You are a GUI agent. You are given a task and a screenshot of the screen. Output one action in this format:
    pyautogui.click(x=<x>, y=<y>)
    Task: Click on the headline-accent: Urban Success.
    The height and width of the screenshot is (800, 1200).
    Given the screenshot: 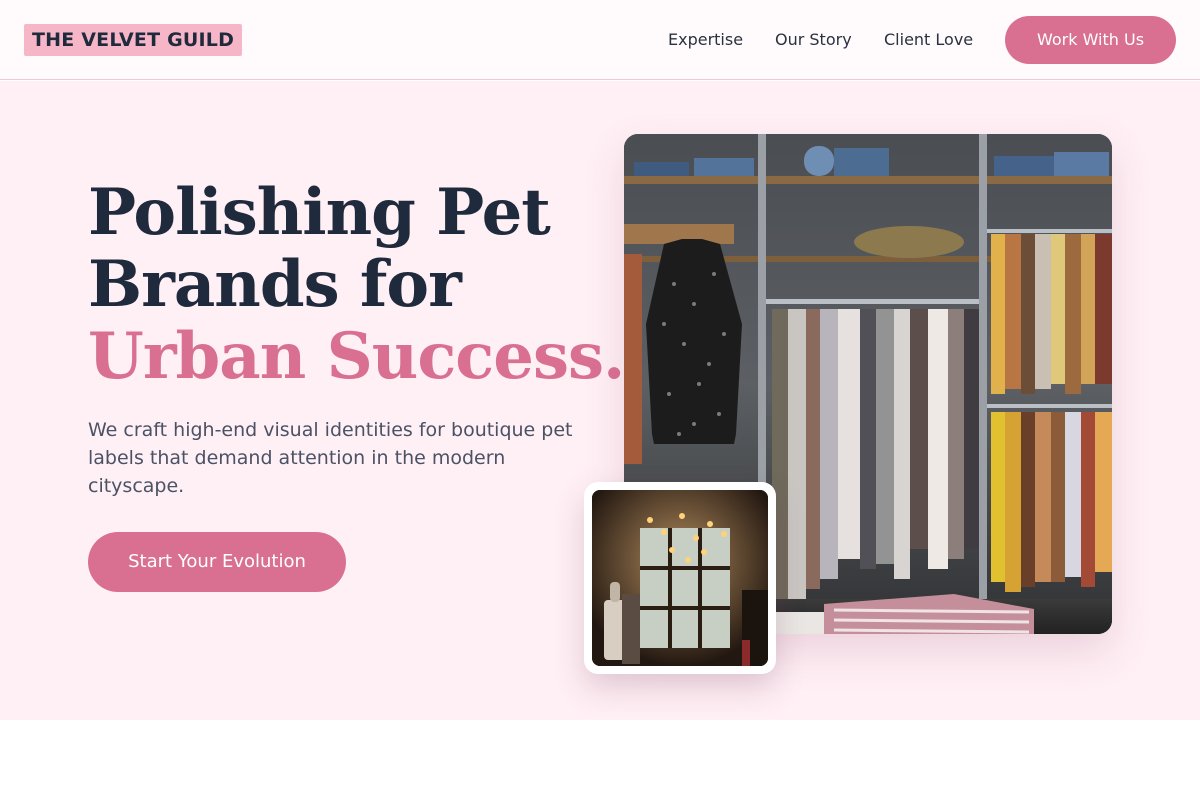 What is the action you would take?
    pyautogui.click(x=356, y=356)
    